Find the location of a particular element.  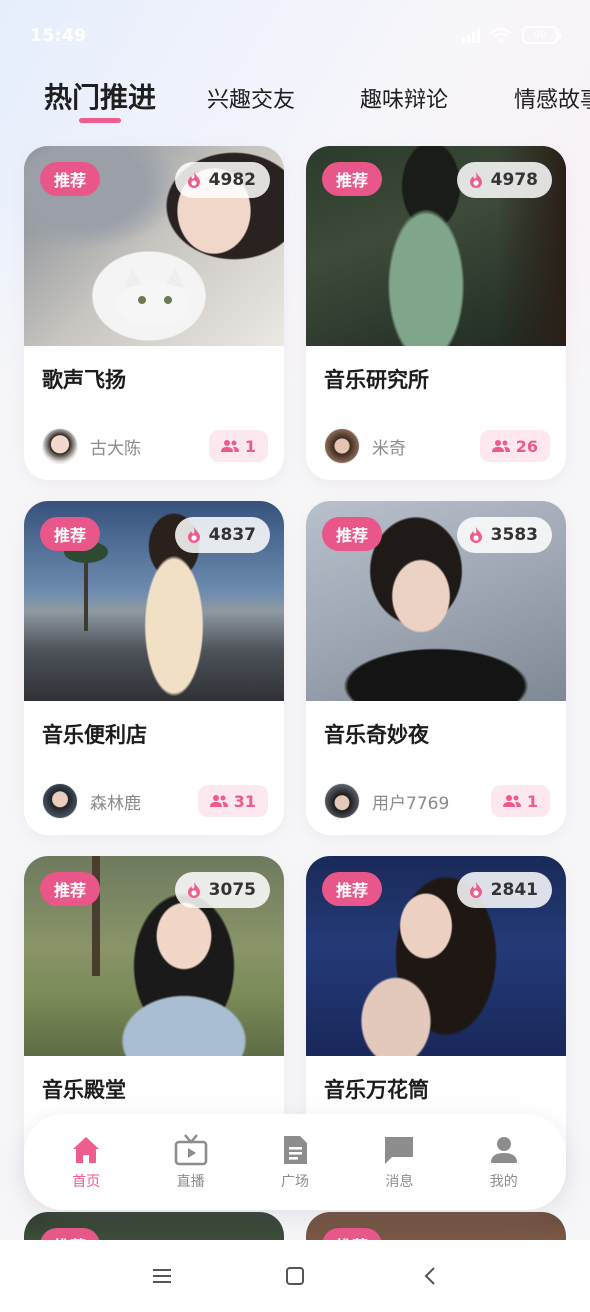

tab-hot: 热门推进 is located at coordinates (100, 96).